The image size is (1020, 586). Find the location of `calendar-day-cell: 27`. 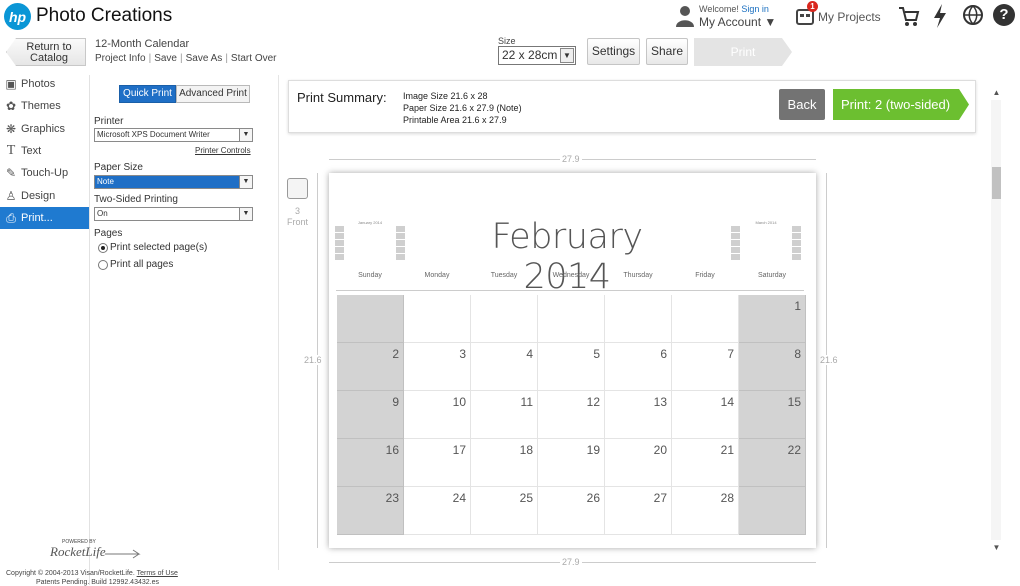

calendar-day-cell: 27 is located at coordinates (638, 511).